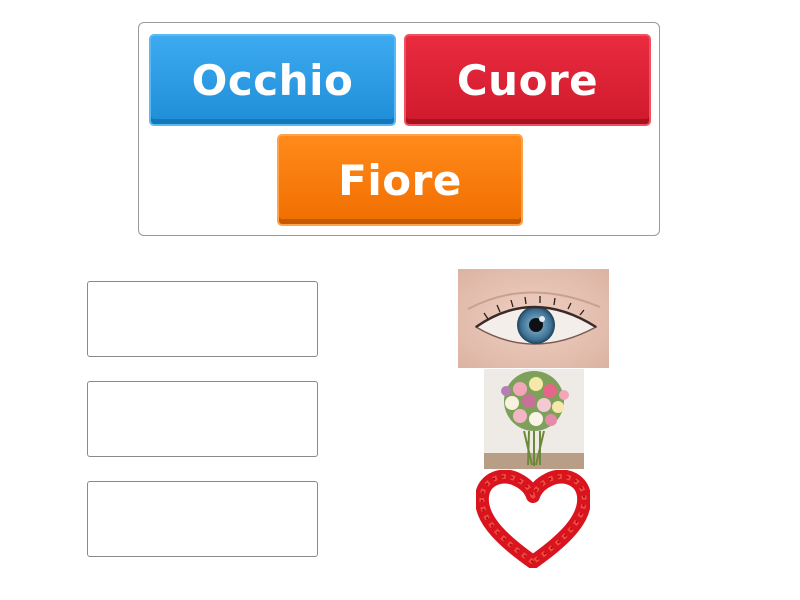 Image resolution: width=800 pixels, height=600 pixels. What do you see at coordinates (527, 80) in the screenshot?
I see `word-tile-cuore: Cuore` at bounding box center [527, 80].